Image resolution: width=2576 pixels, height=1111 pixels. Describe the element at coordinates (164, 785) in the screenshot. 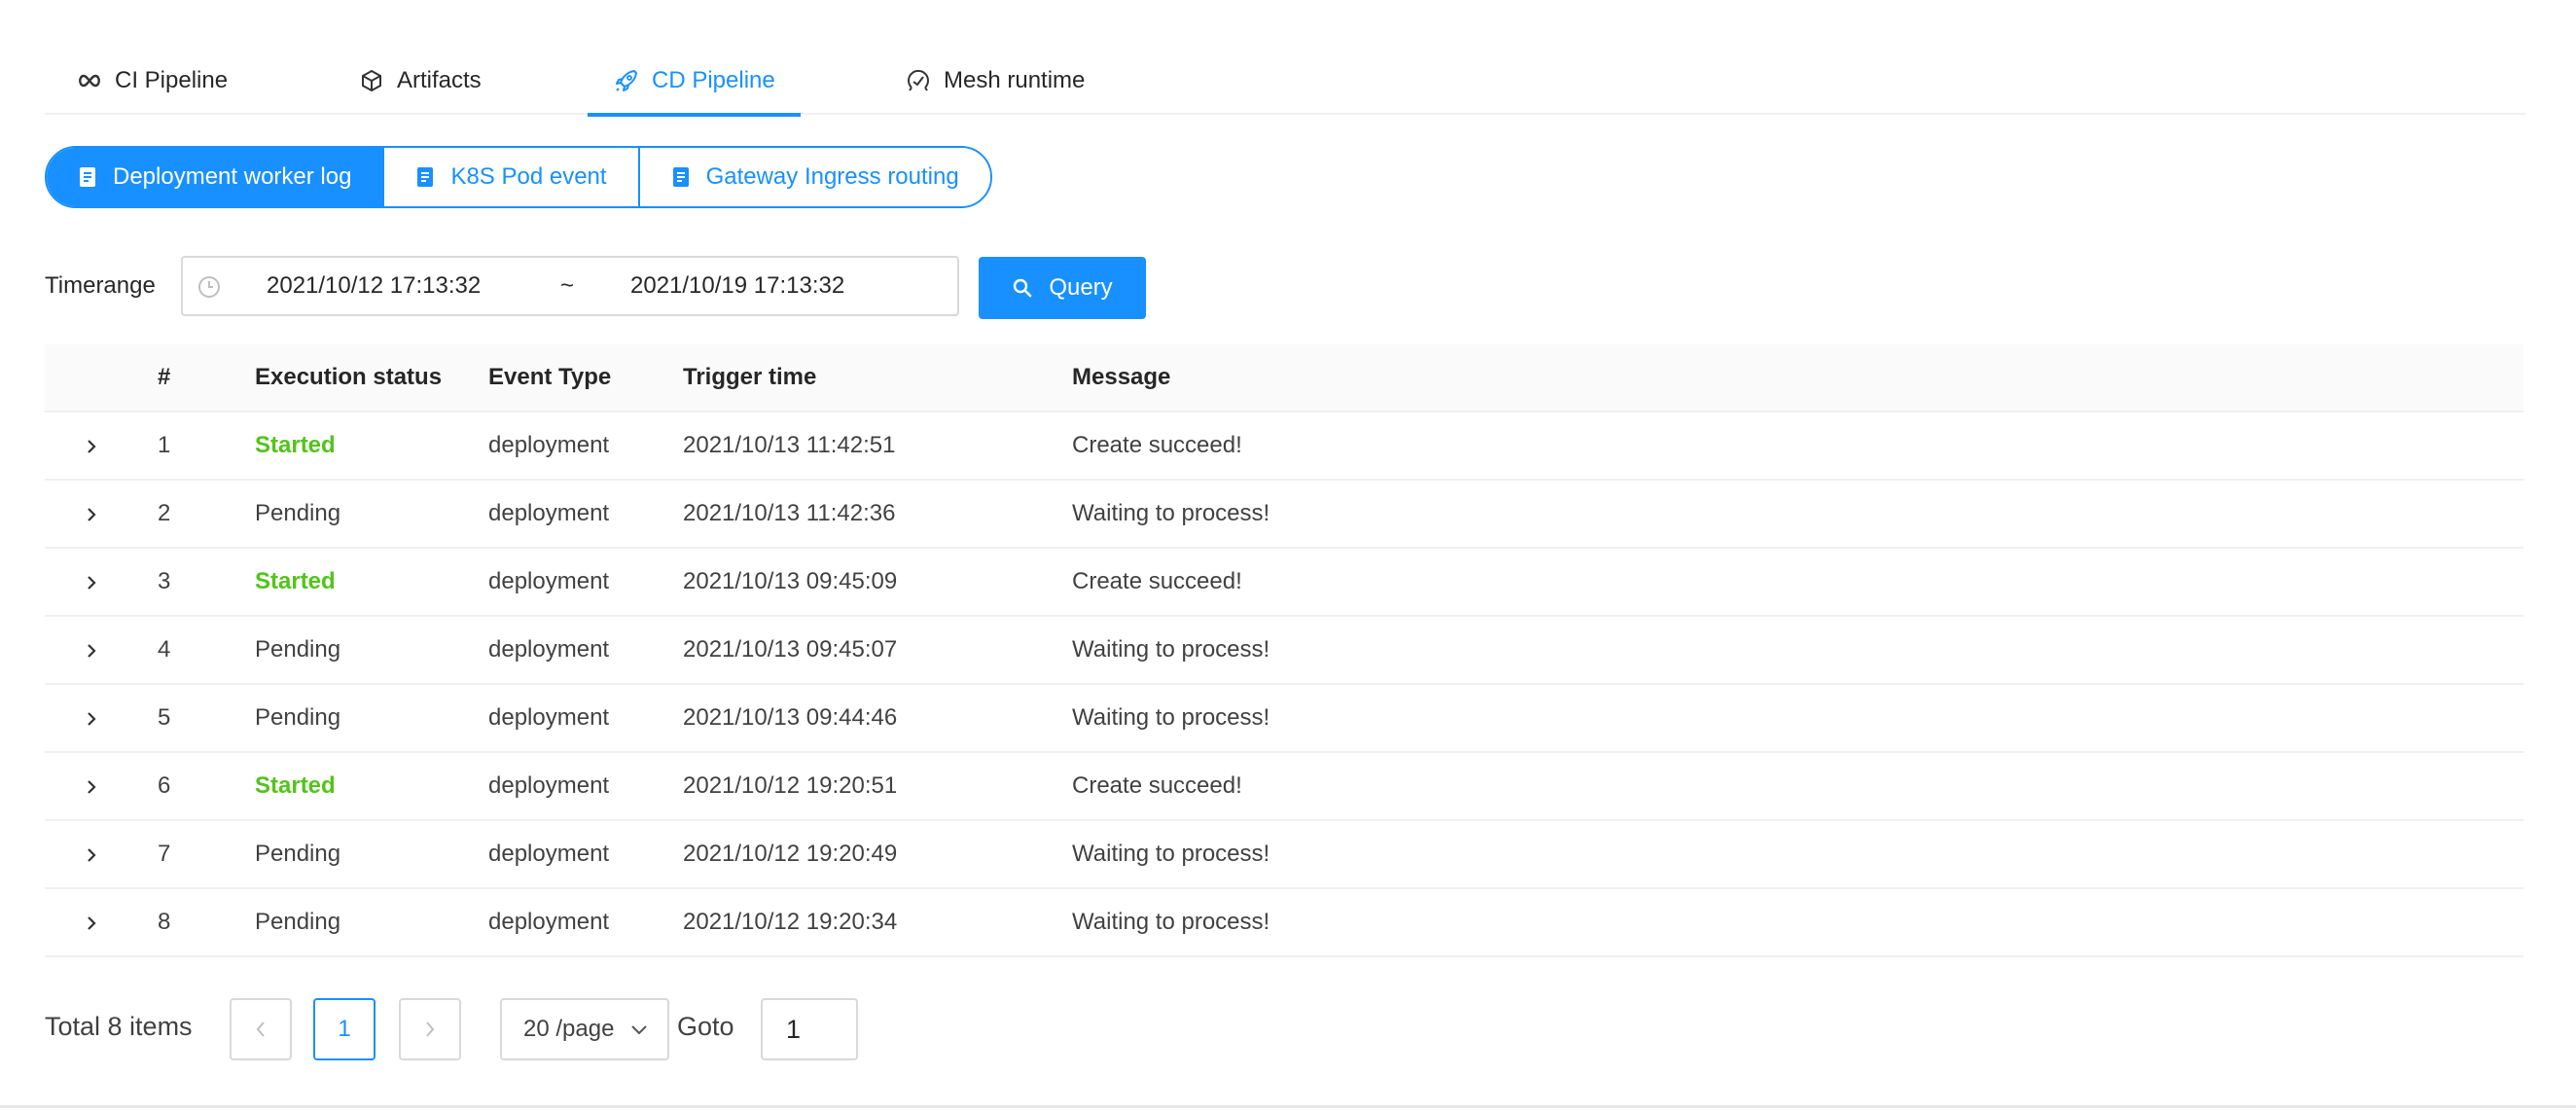

I see `row-number: 6` at that location.